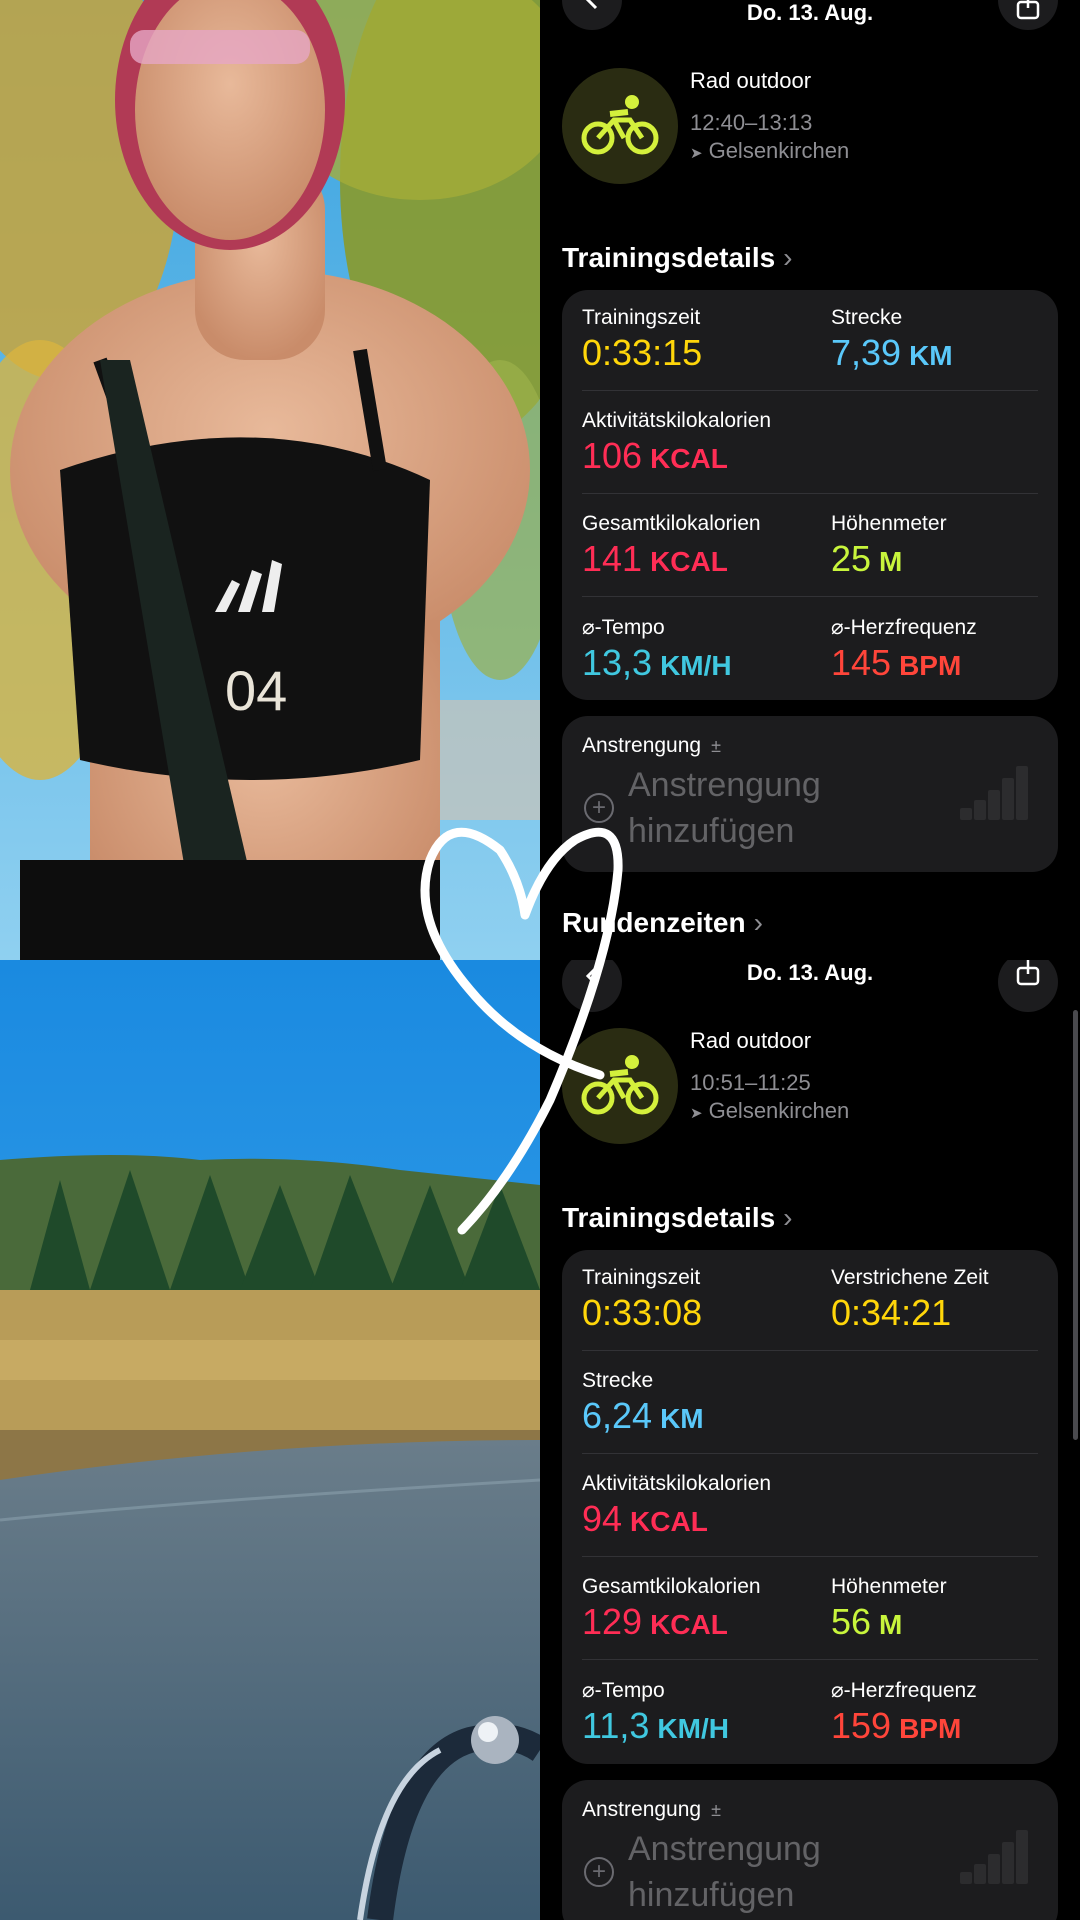  Describe the element at coordinates (612, 455) in the screenshot. I see `active-kcal-value: 106` at that location.